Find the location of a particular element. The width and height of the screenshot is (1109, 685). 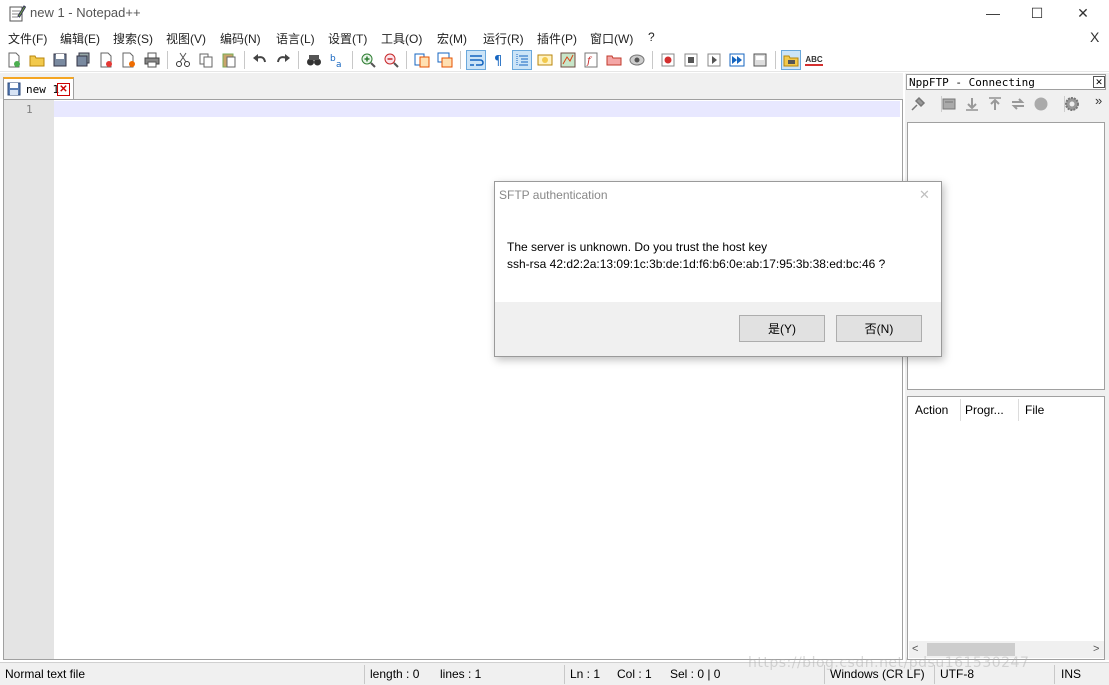

copy-button is located at coordinates (206, 60).